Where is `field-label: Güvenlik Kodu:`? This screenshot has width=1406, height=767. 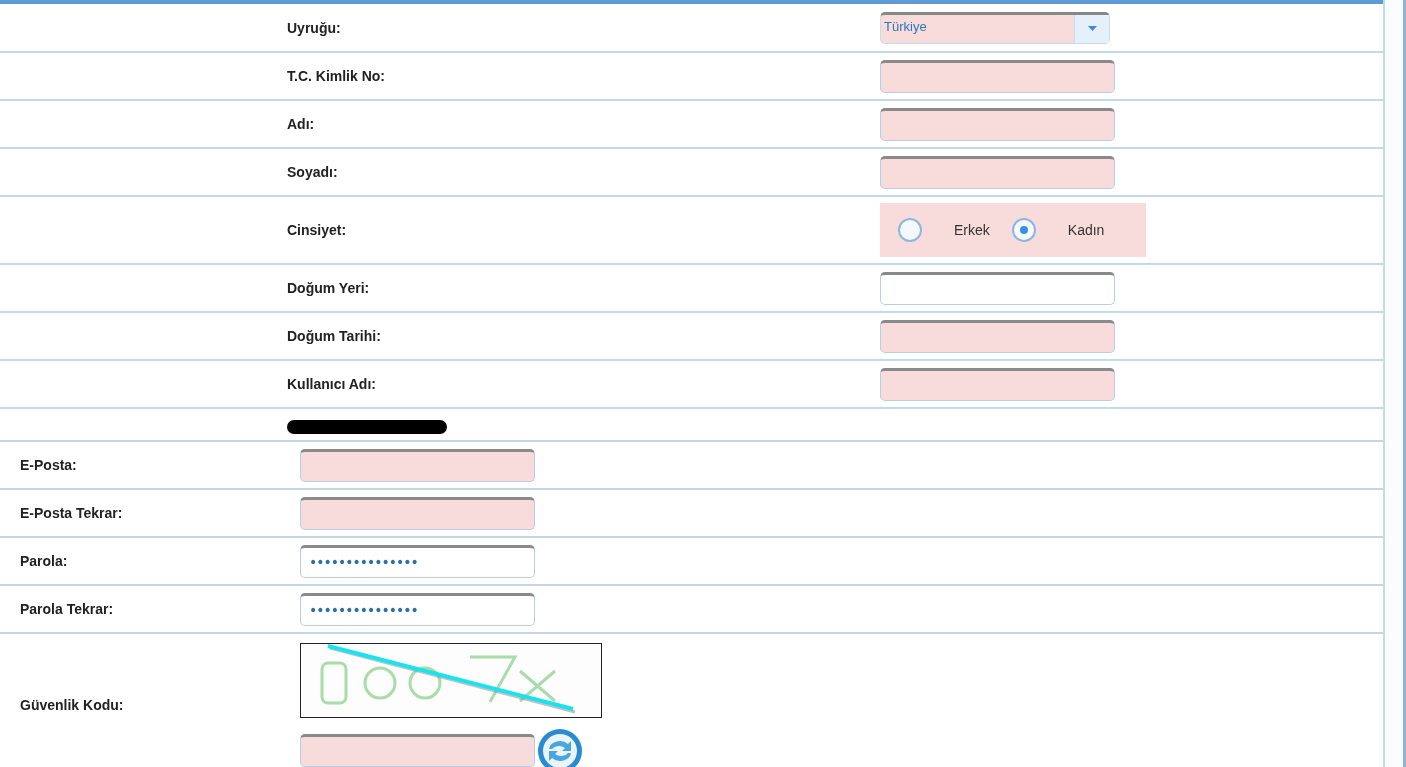
field-label: Güvenlik Kodu: is located at coordinates (72, 705).